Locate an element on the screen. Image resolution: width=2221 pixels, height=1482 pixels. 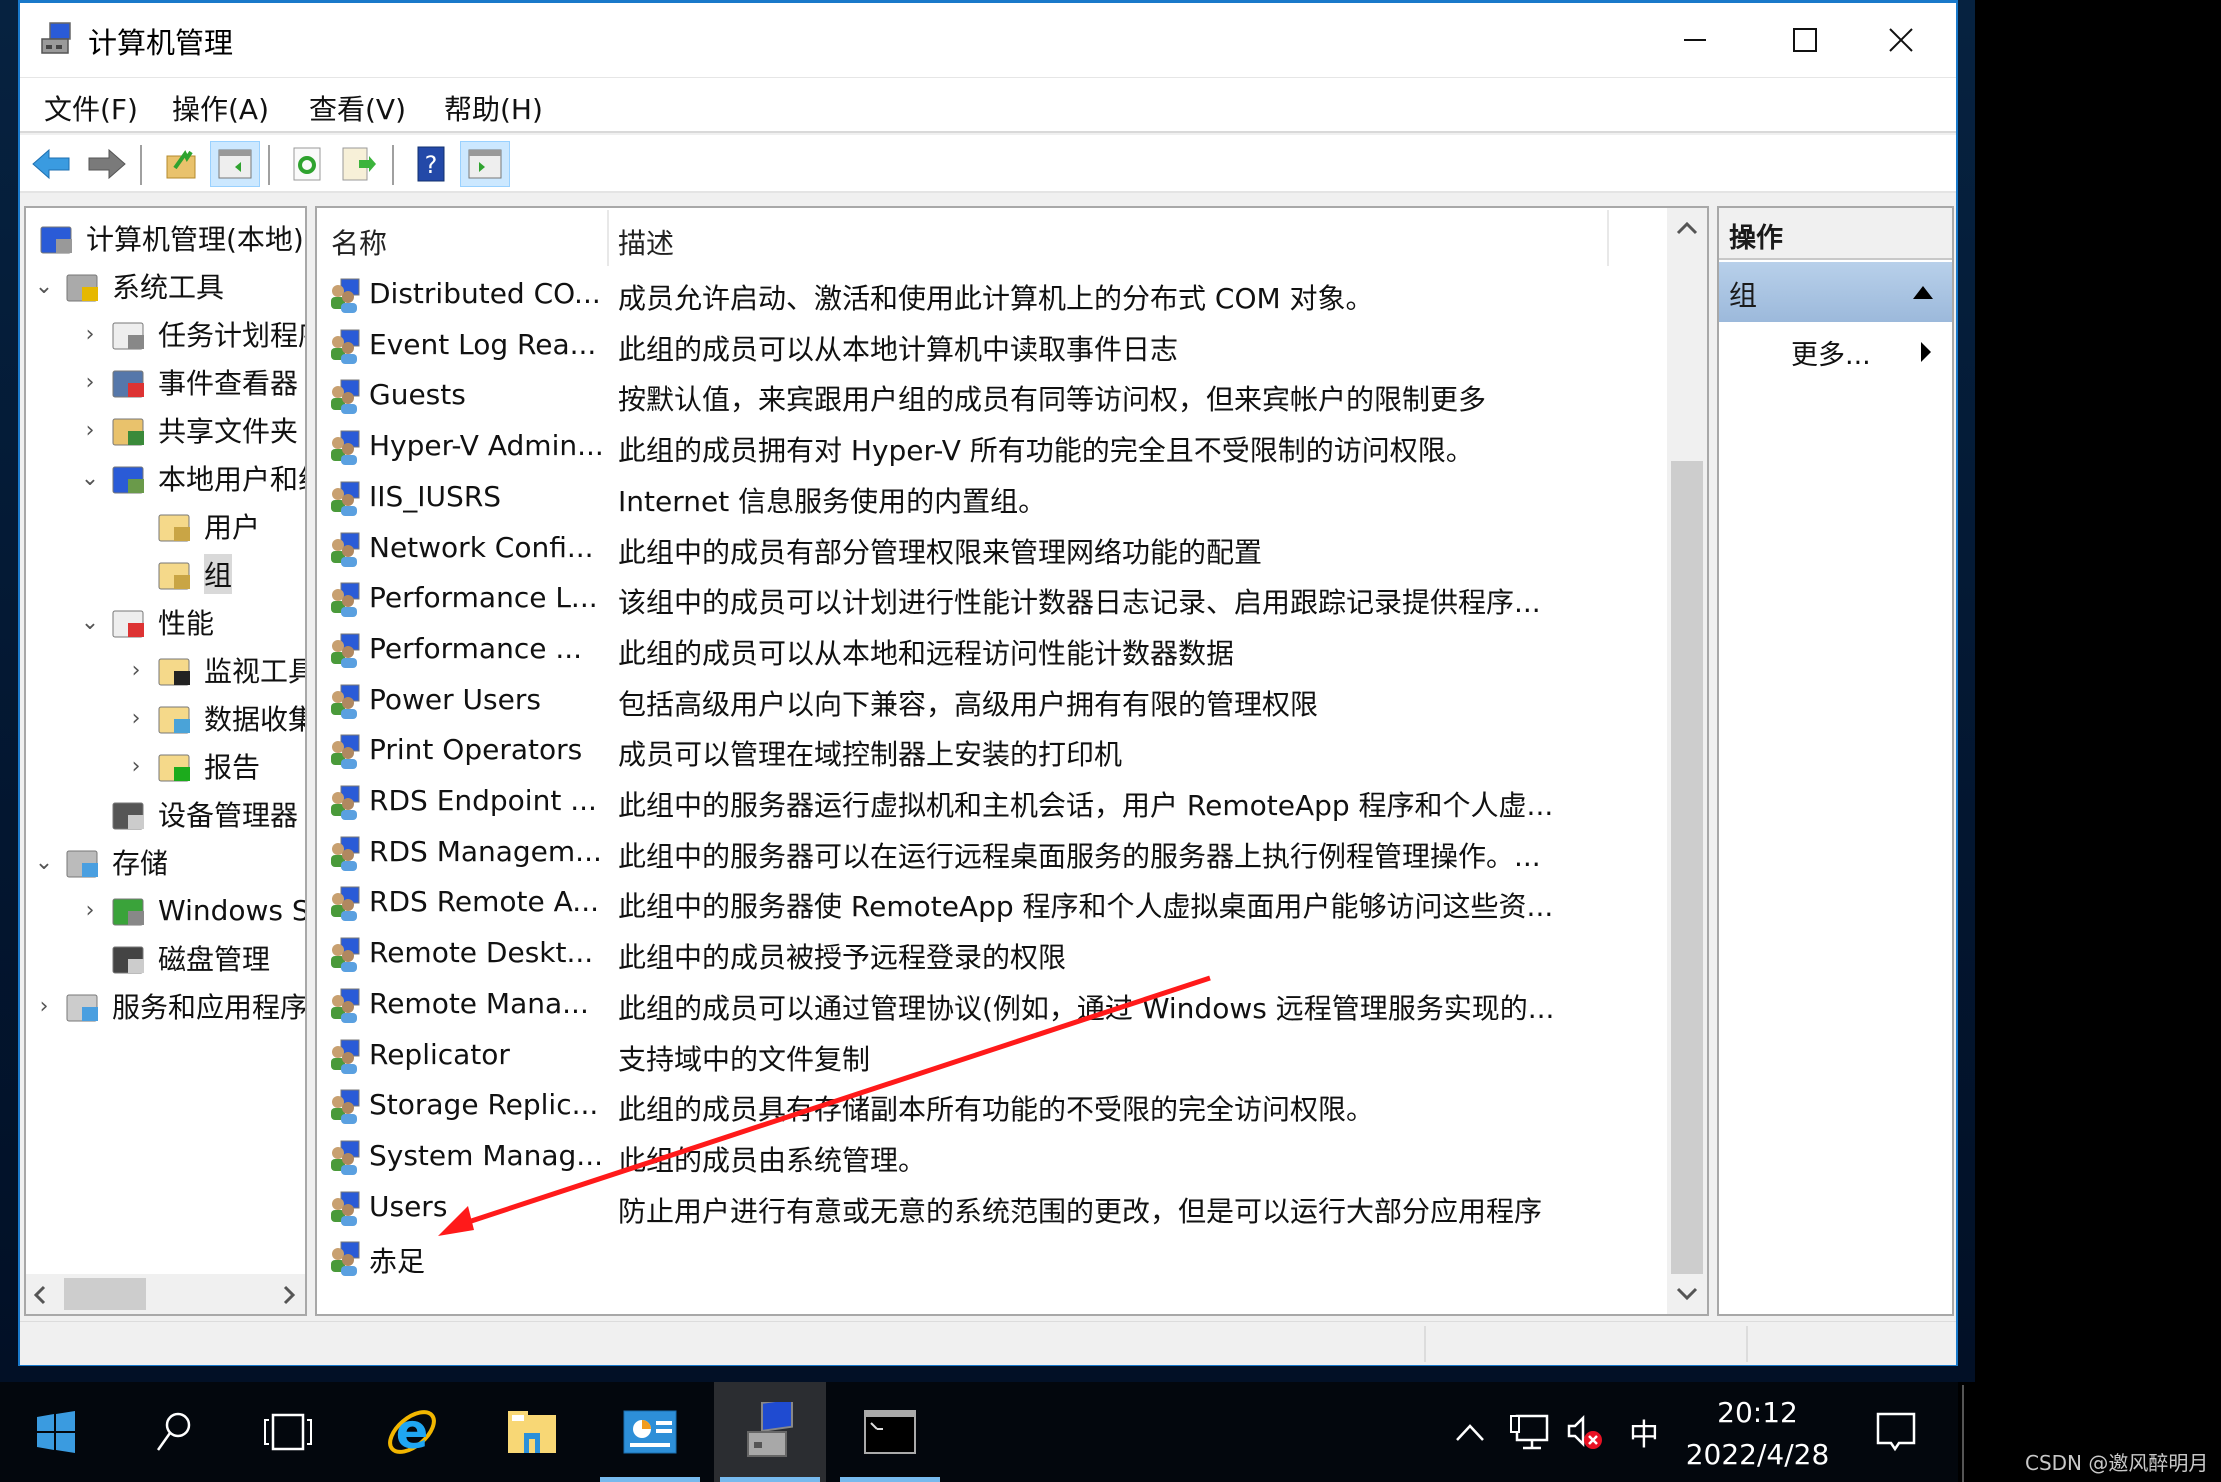
tree-item: ⌄ 本地用户和组 is located at coordinates (190, 478).